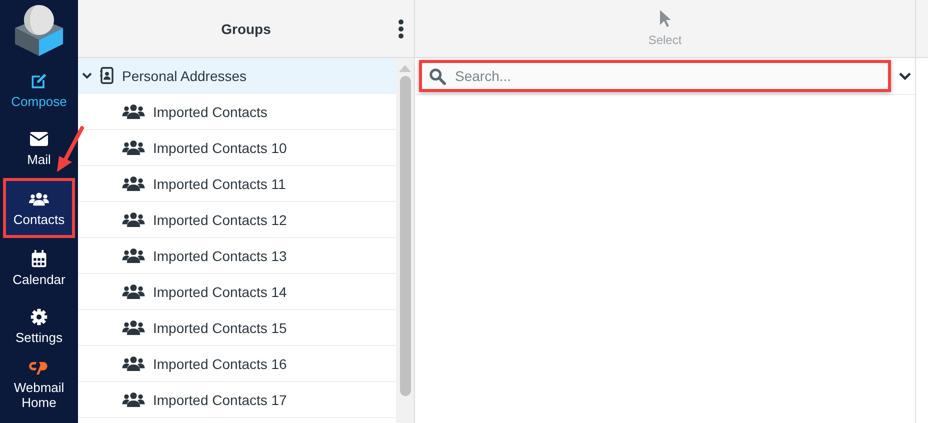 The image size is (928, 423). I want to click on group-item: Imported Contacts 11, so click(237, 184).